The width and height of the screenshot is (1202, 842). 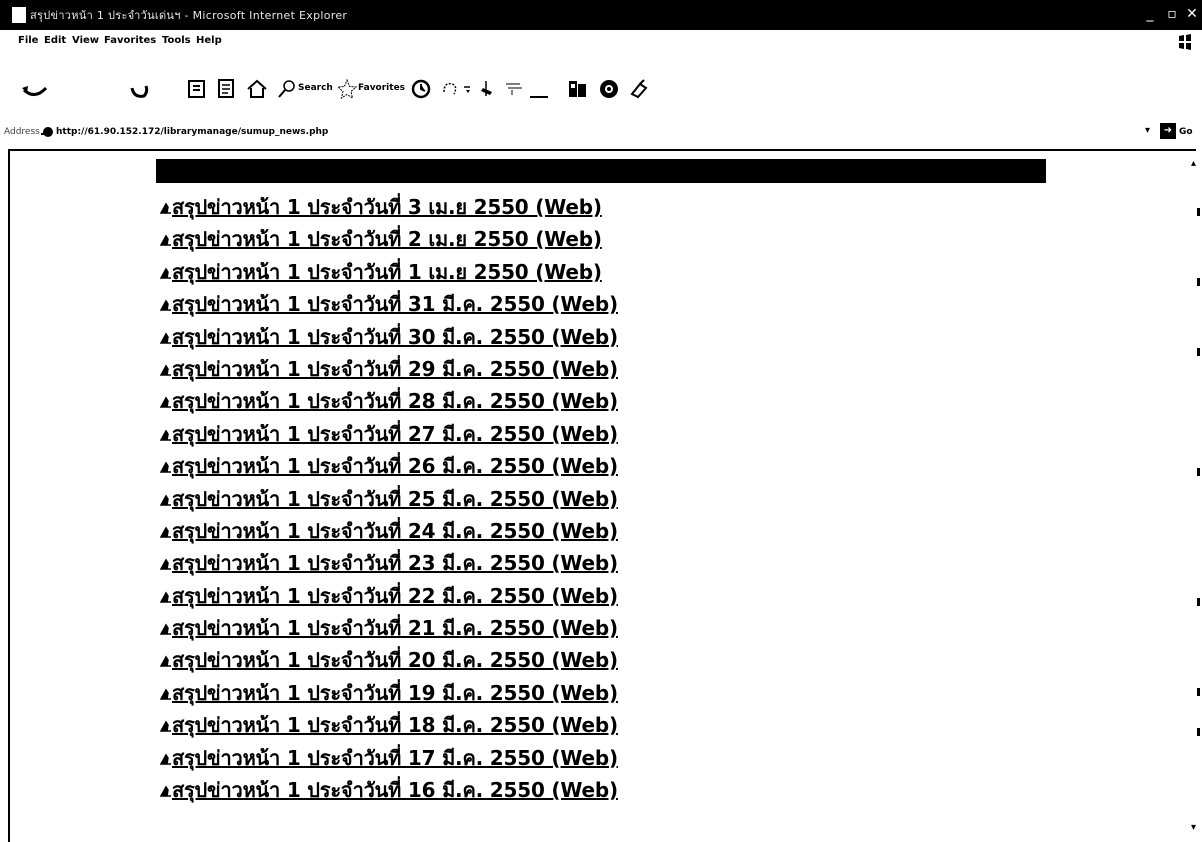 I want to click on document-icon, so click(x=226, y=88).